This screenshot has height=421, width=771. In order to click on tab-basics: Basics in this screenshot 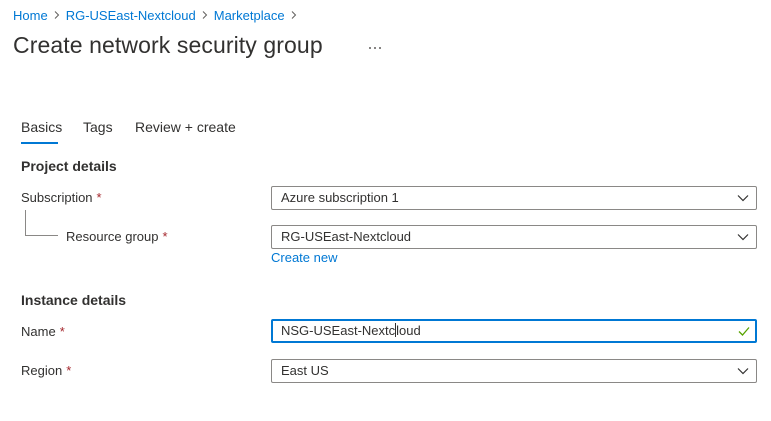, I will do `click(52, 131)`.